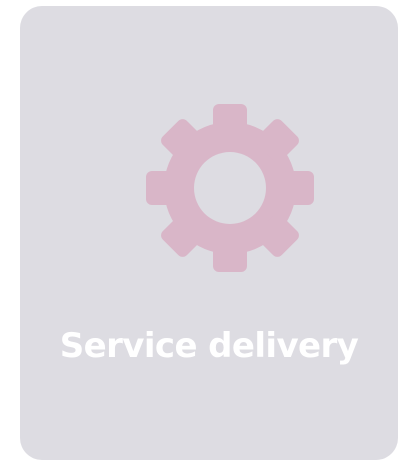  Describe the element at coordinates (209, 346) in the screenshot. I see `card-title: Service delivery` at that location.